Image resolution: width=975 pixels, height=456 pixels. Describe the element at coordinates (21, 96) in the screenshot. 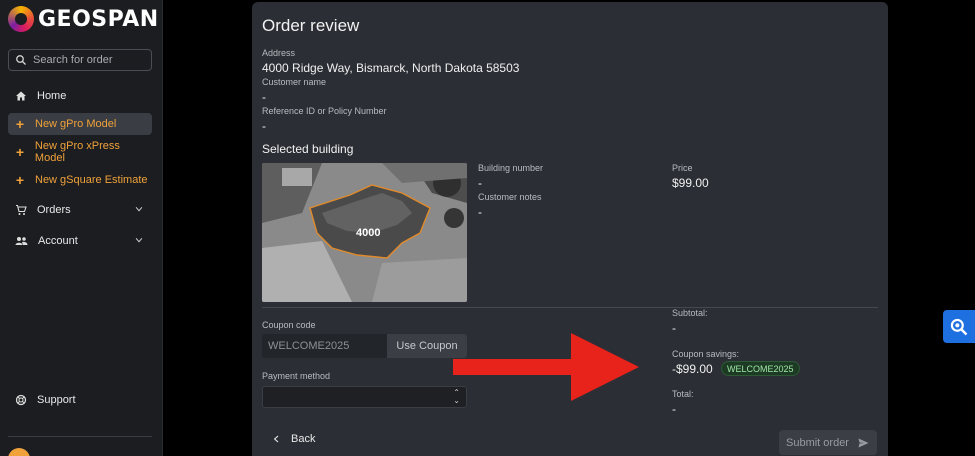

I see `home-icon` at that location.